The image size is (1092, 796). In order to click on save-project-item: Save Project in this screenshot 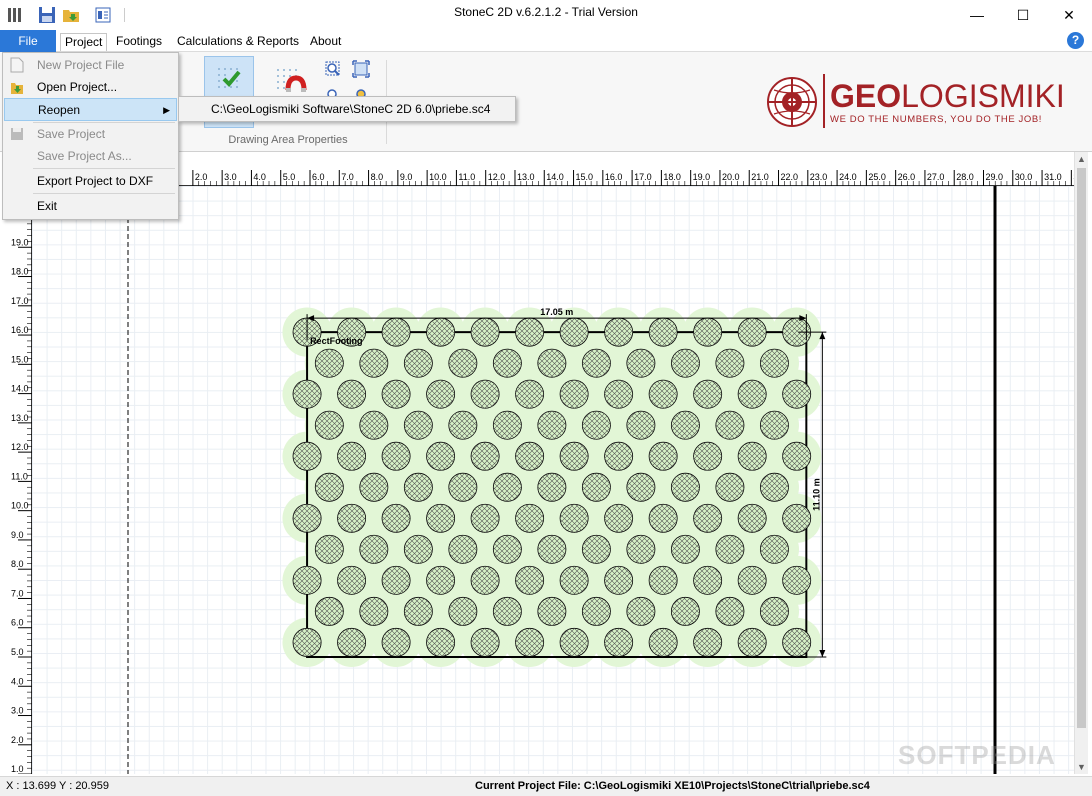, I will do `click(90, 134)`.